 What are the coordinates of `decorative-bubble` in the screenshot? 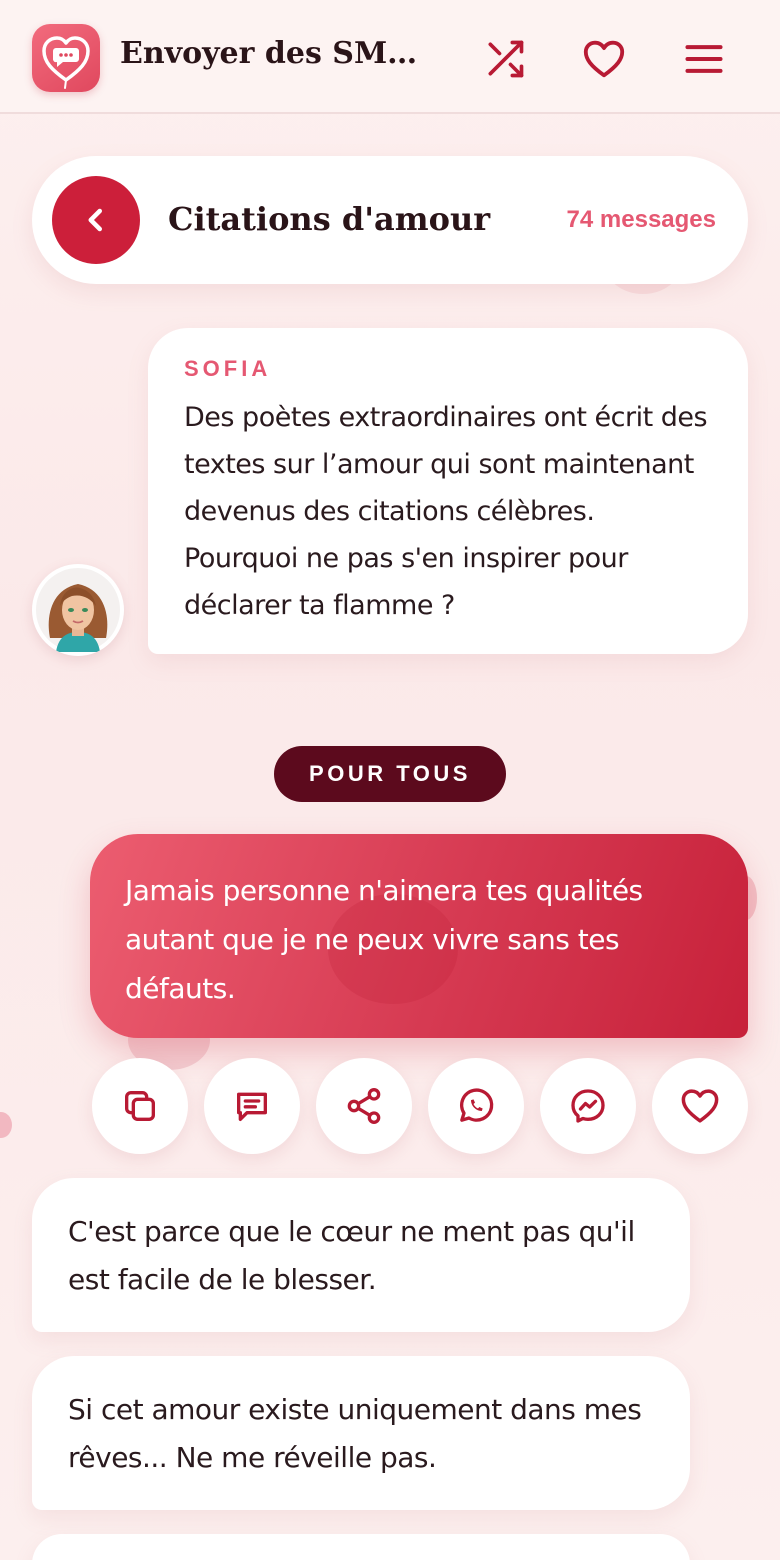 It's located at (6, 1125).